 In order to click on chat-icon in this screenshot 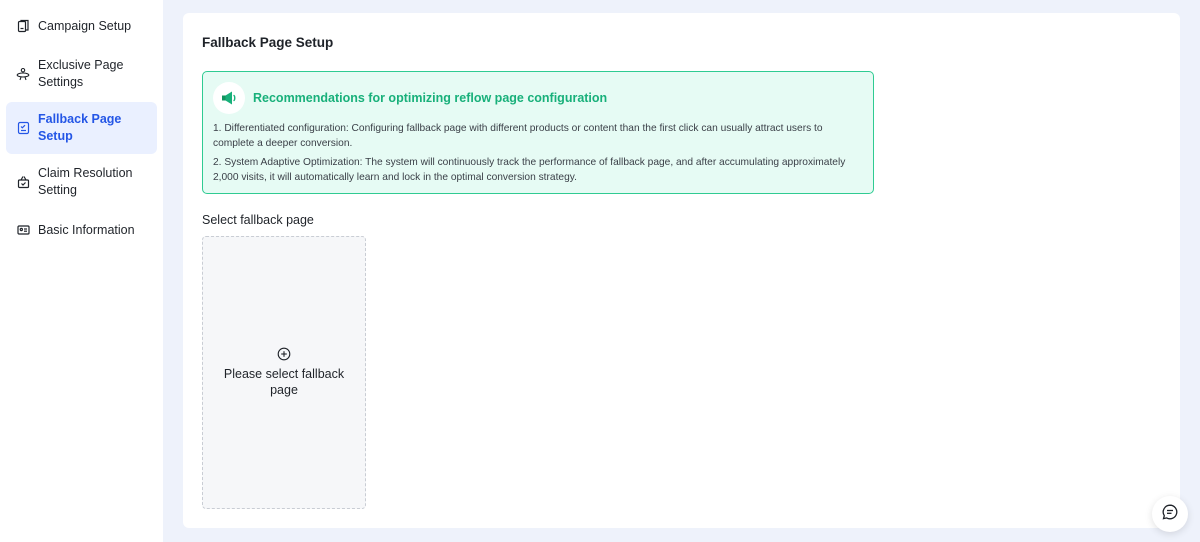, I will do `click(1170, 514)`.